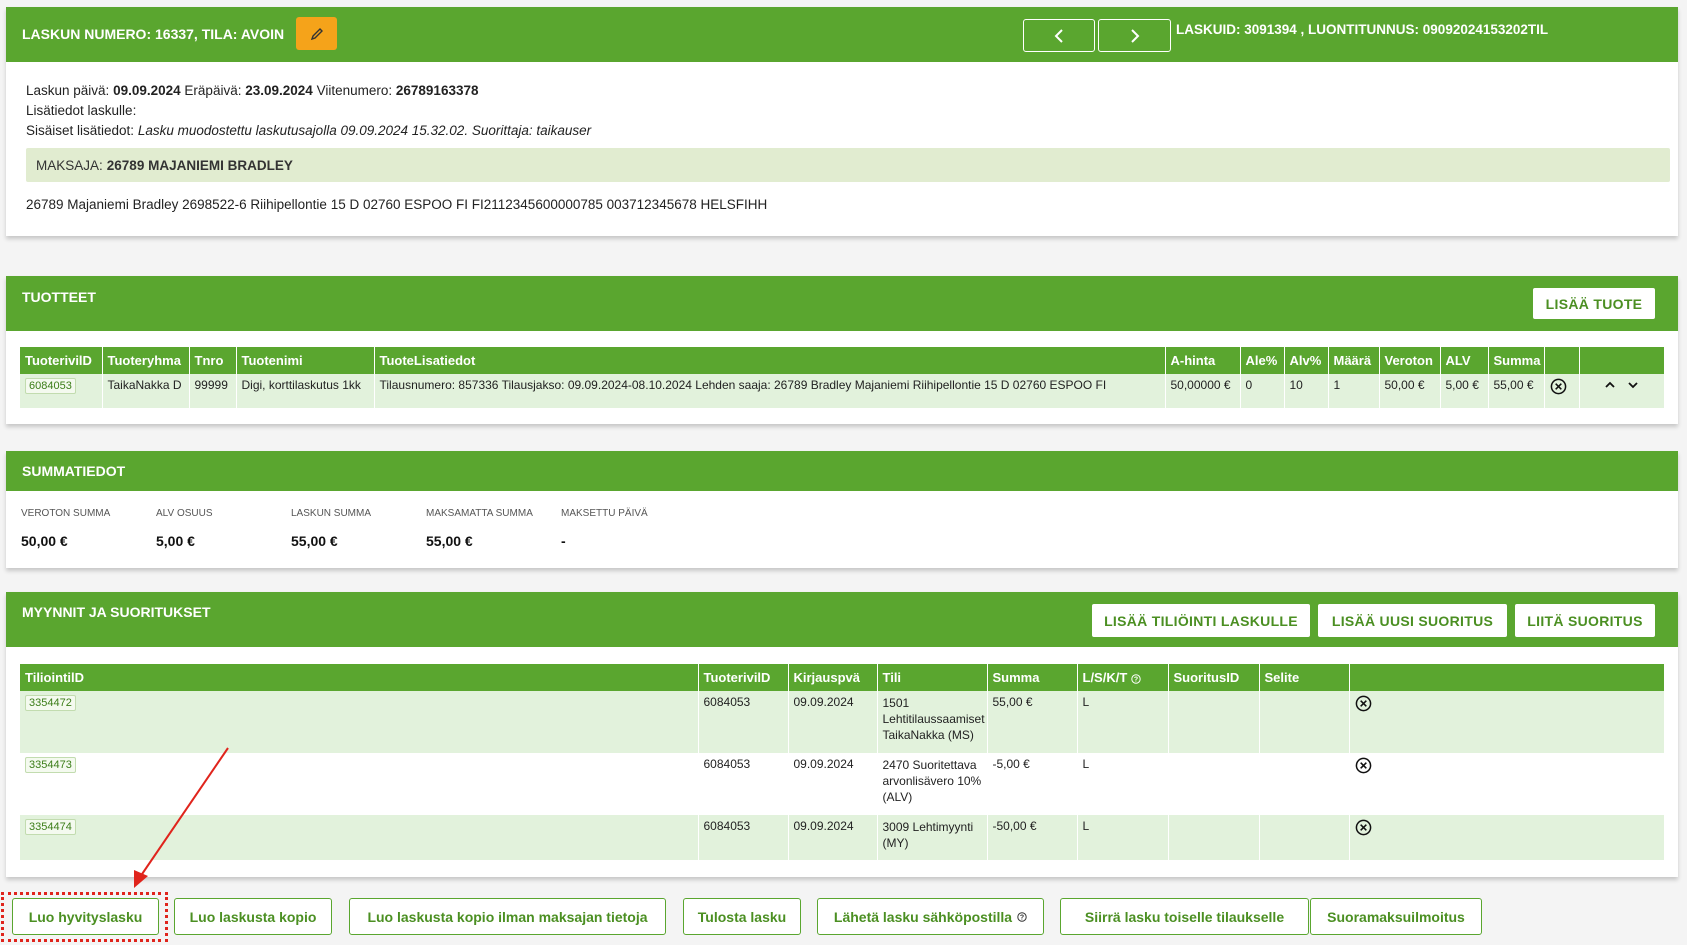 Image resolution: width=1687 pixels, height=945 pixels. I want to click on posting-id-link: 3354473, so click(50, 765).